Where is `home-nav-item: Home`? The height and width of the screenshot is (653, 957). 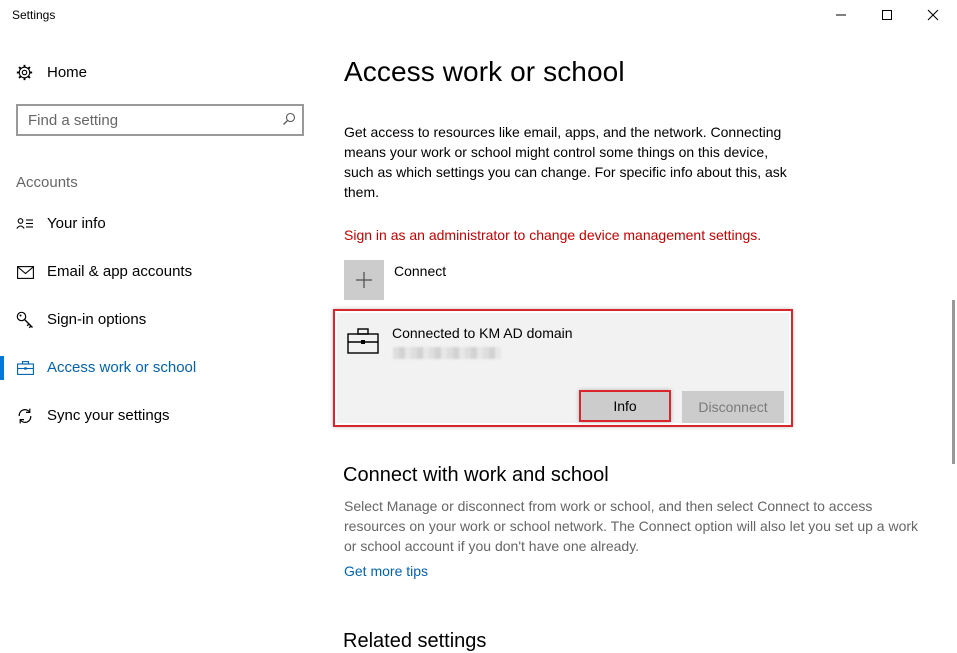
home-nav-item: Home is located at coordinates (51, 72).